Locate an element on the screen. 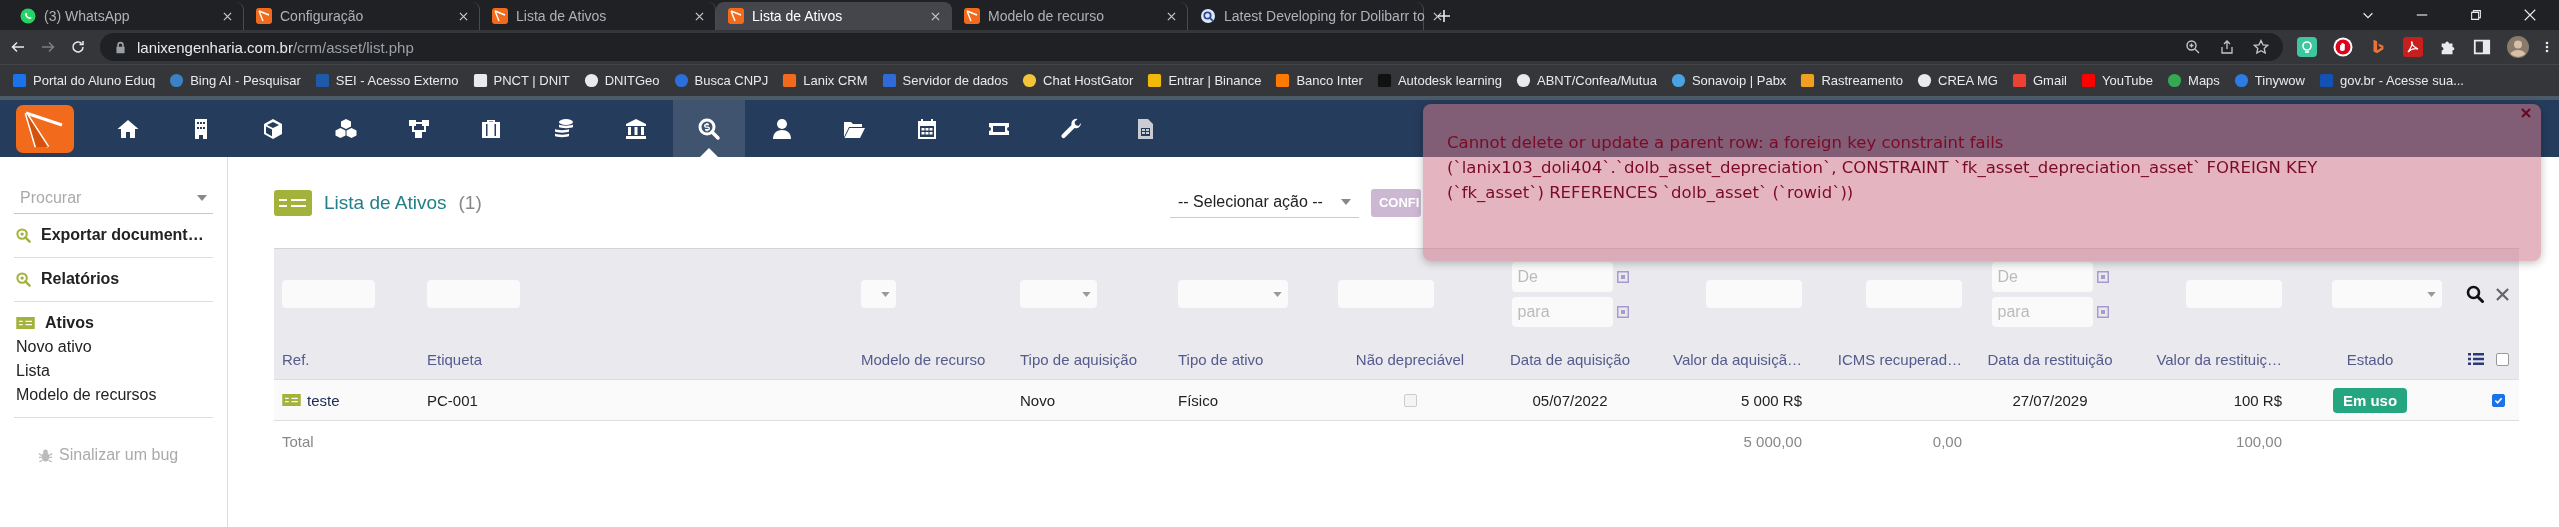  side-panel-icon is located at coordinates (2482, 47).